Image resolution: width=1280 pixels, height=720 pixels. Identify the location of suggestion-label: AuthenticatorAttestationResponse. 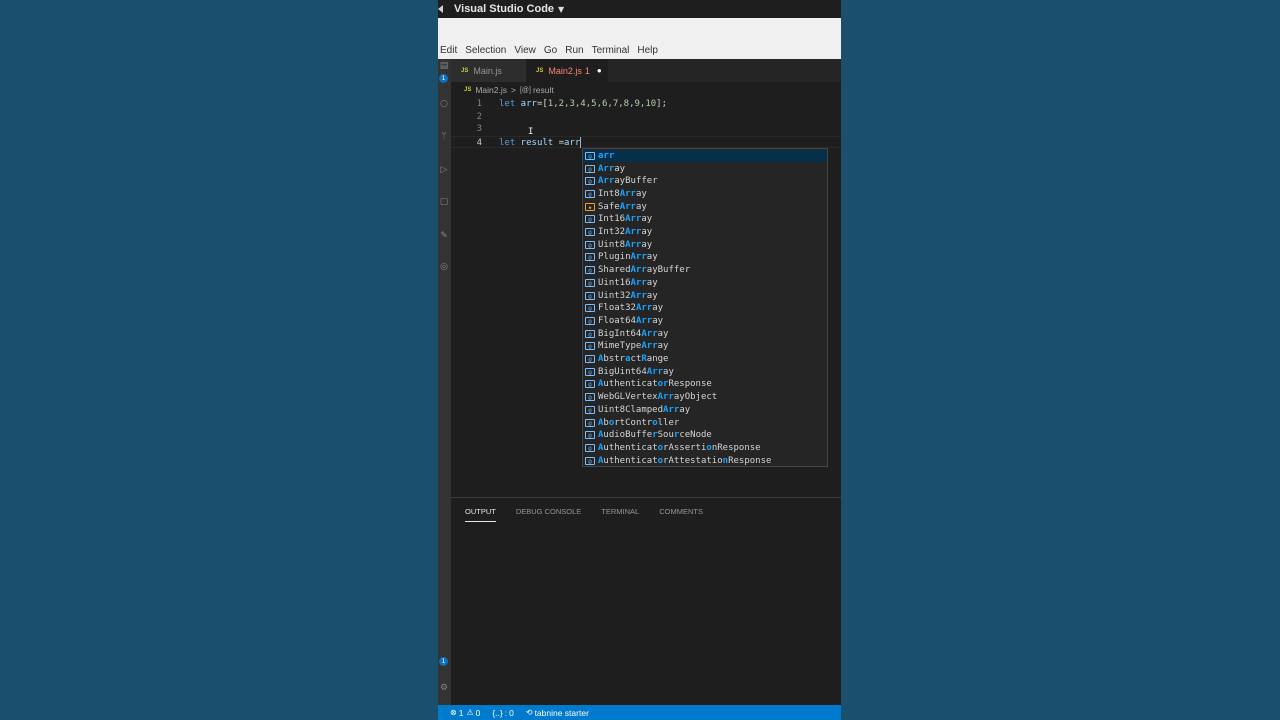
(685, 460).